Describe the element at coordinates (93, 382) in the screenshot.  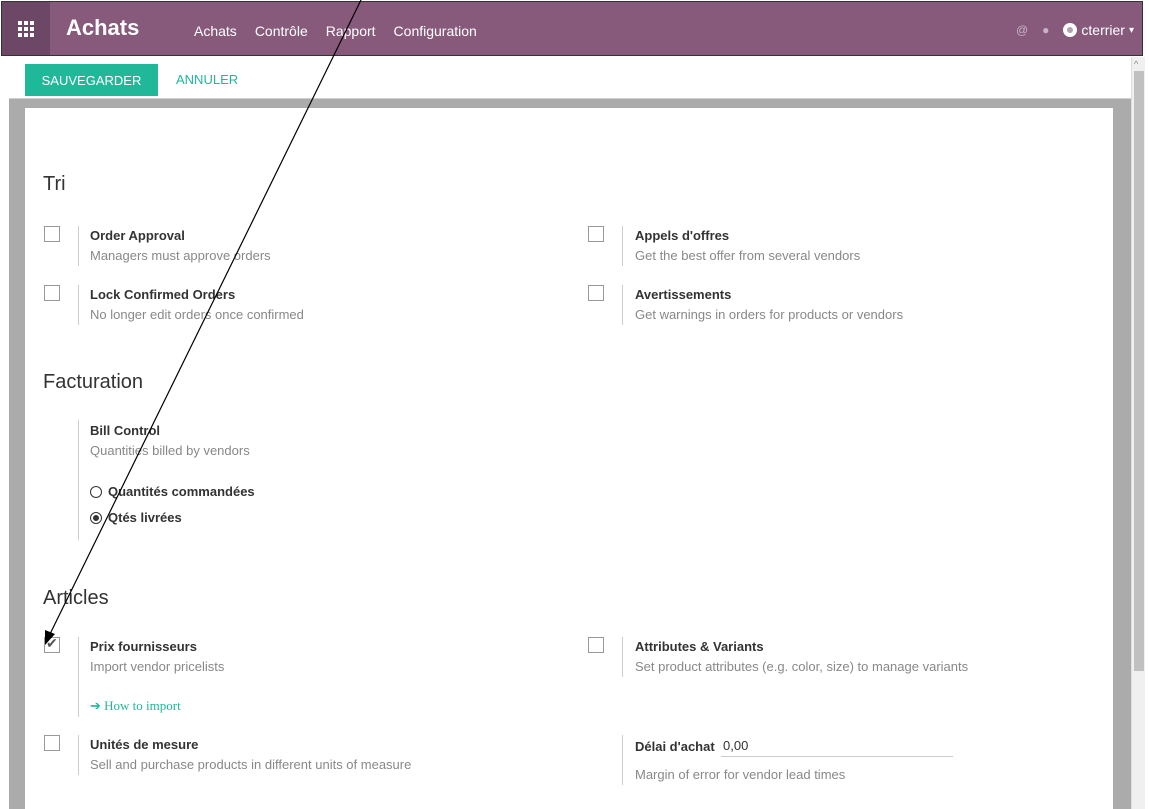
I see `section-title-facturation: Facturation` at that location.